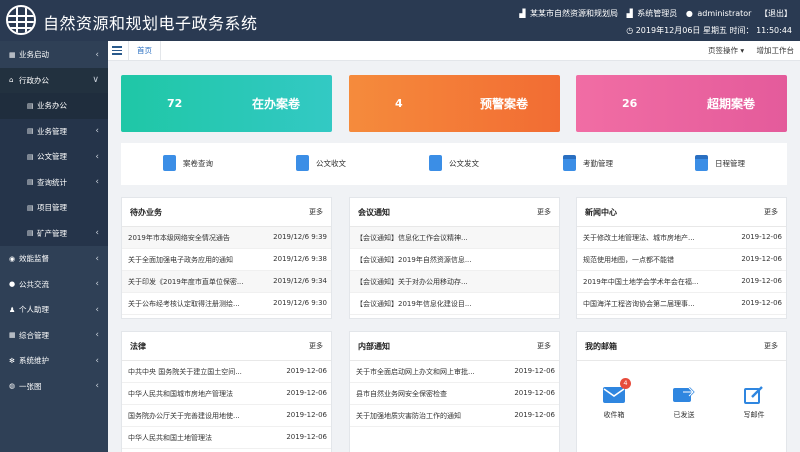 This screenshot has height=452, width=800. What do you see at coordinates (776, 50) in the screenshot?
I see `add-workspace-button: 增加工作台` at bounding box center [776, 50].